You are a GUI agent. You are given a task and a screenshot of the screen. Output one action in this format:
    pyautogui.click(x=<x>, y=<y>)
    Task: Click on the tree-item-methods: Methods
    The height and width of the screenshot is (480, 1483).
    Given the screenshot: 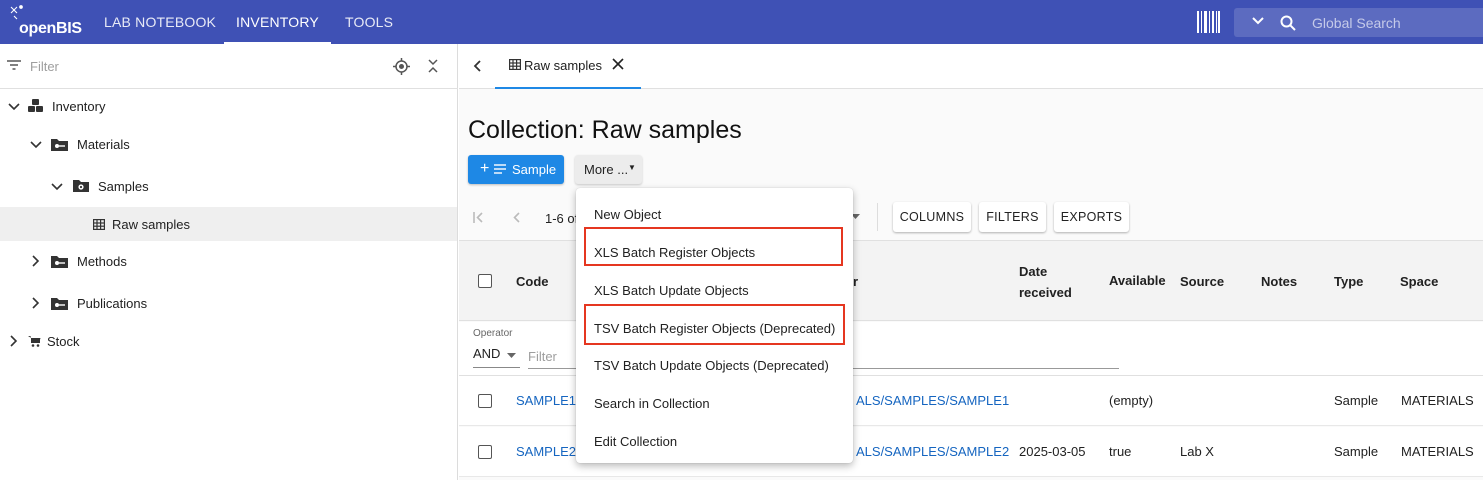 What is the action you would take?
    pyautogui.click(x=228, y=261)
    